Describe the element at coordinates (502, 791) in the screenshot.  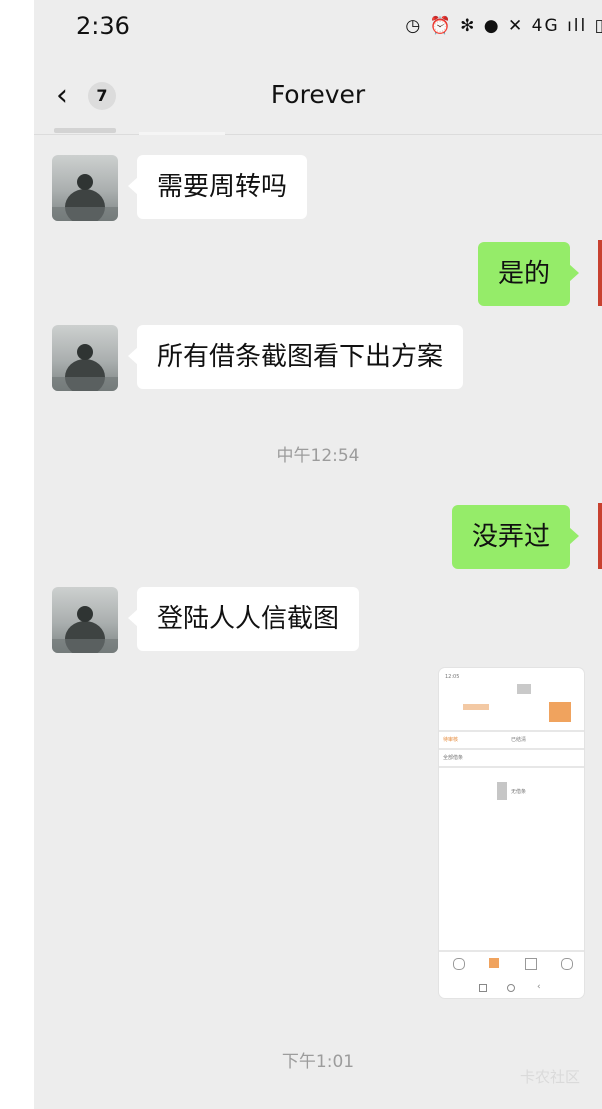
I see `thumbnail-empty-icon` at that location.